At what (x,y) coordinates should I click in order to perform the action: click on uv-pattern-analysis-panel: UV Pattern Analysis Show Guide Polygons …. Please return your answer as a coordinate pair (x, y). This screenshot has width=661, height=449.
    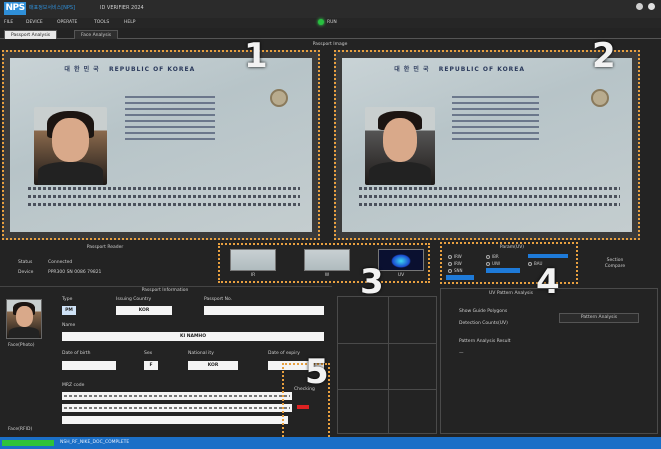
    Looking at the image, I should click on (549, 361).